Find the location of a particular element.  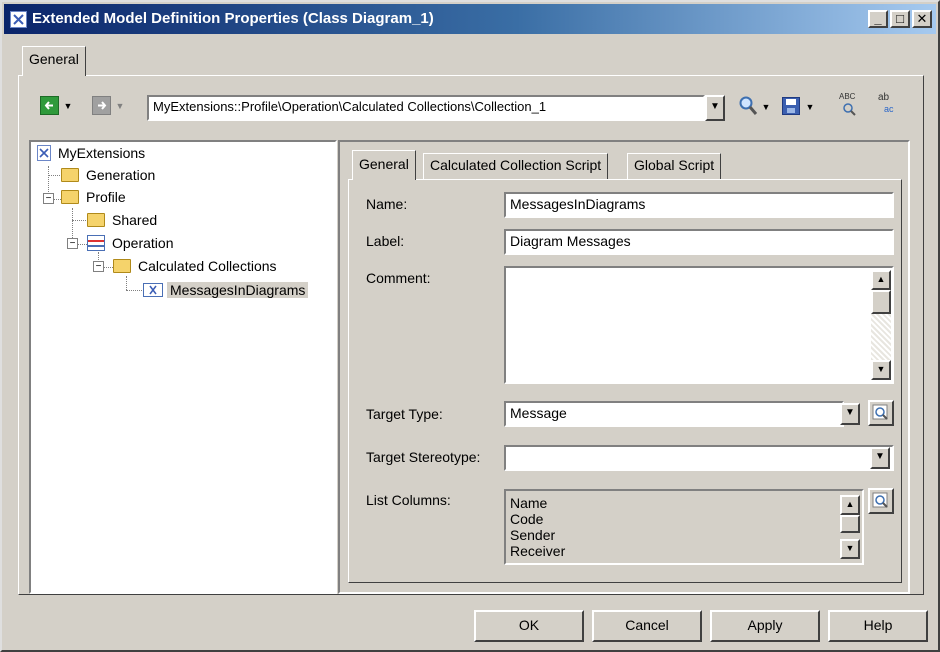

cancel-button: Cancel is located at coordinates (647, 626).